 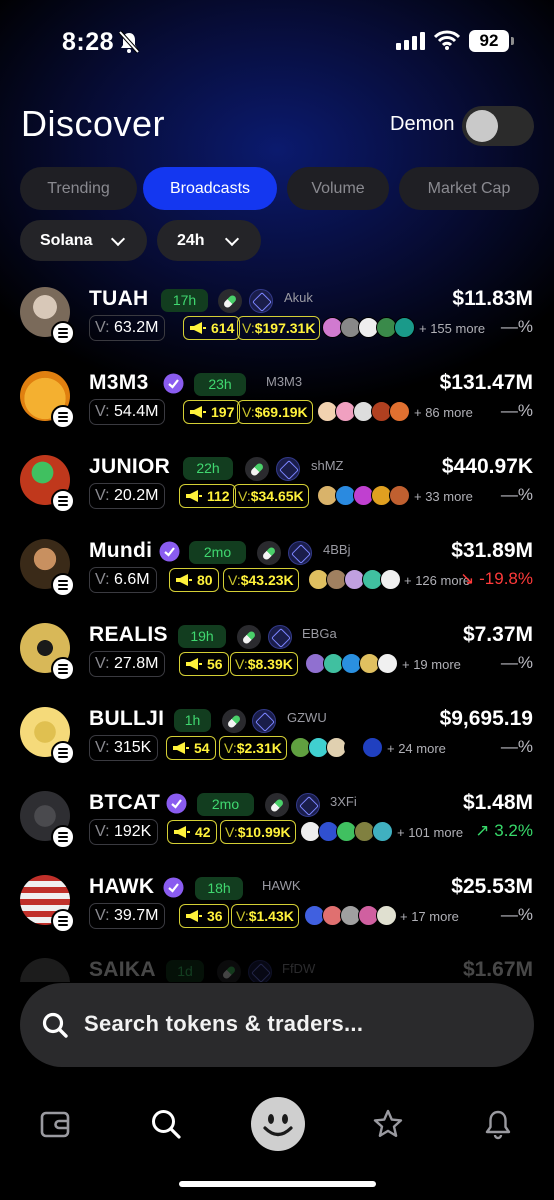 I want to click on dev-tag: FfDW, so click(x=299, y=968).